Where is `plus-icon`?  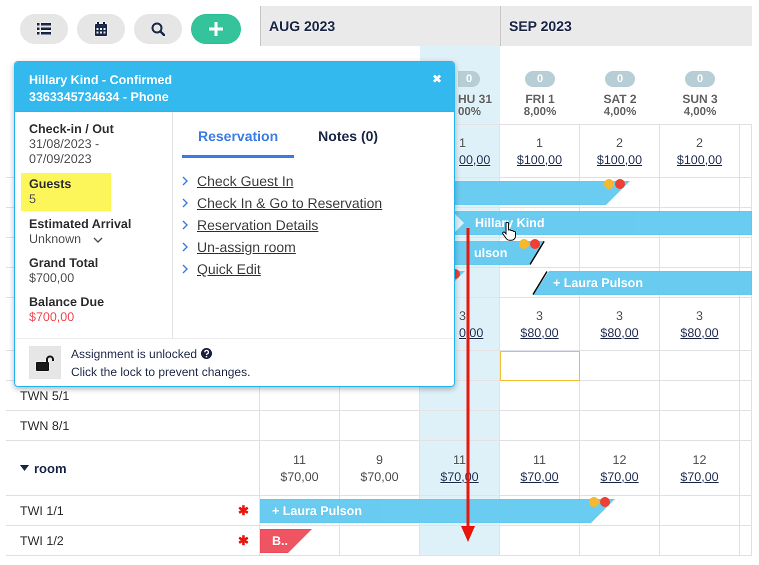 plus-icon is located at coordinates (216, 29).